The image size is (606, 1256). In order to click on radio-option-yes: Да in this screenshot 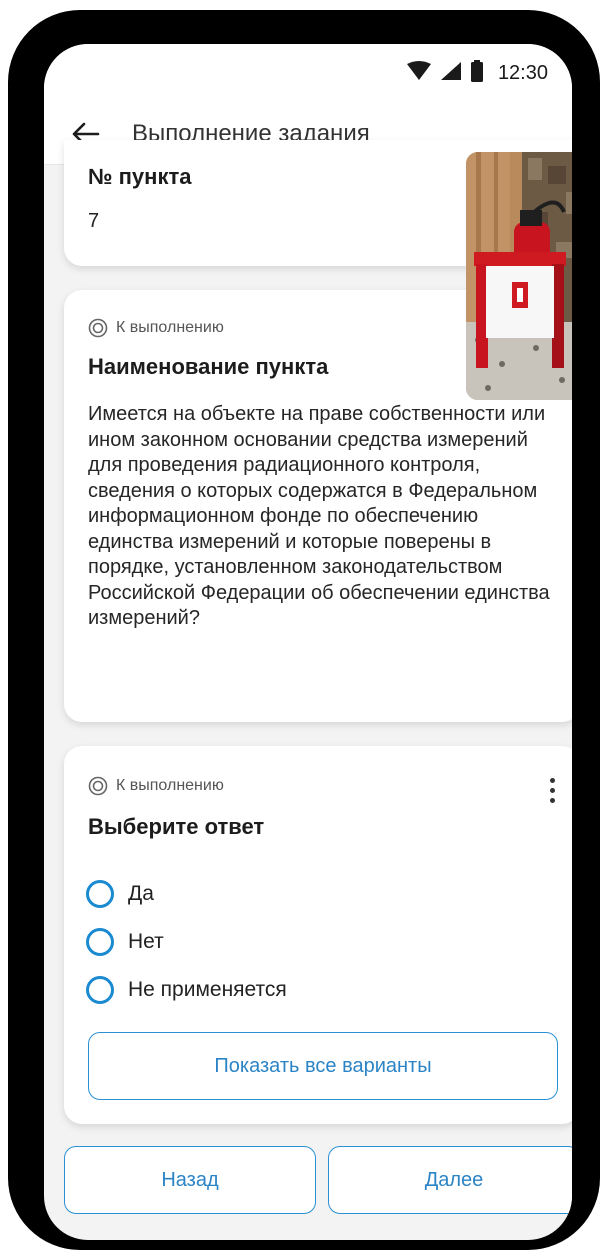, I will do `click(186, 894)`.